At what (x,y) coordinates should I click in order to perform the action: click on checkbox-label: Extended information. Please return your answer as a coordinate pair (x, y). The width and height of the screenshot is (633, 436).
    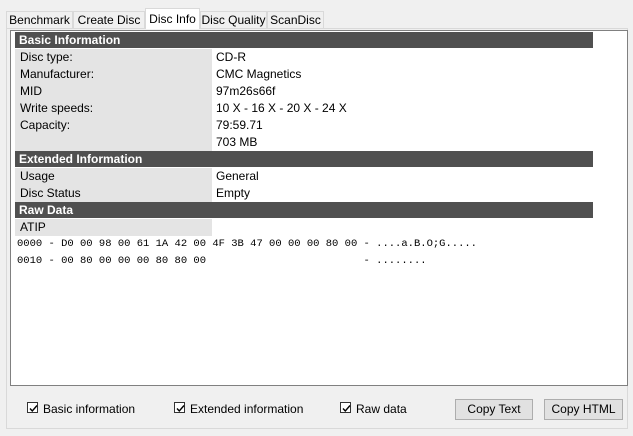
    Looking at the image, I should click on (247, 409).